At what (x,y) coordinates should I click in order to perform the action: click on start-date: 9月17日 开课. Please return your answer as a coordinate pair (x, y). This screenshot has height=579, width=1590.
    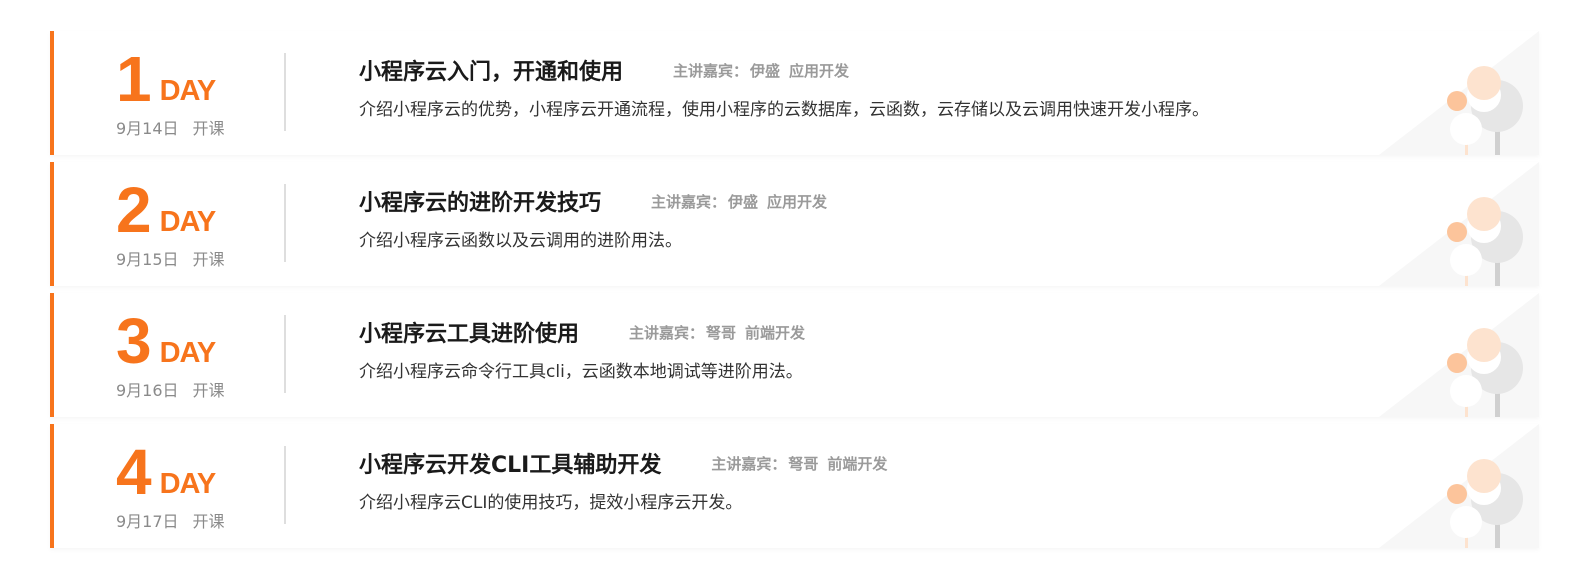
    Looking at the image, I should click on (186, 520).